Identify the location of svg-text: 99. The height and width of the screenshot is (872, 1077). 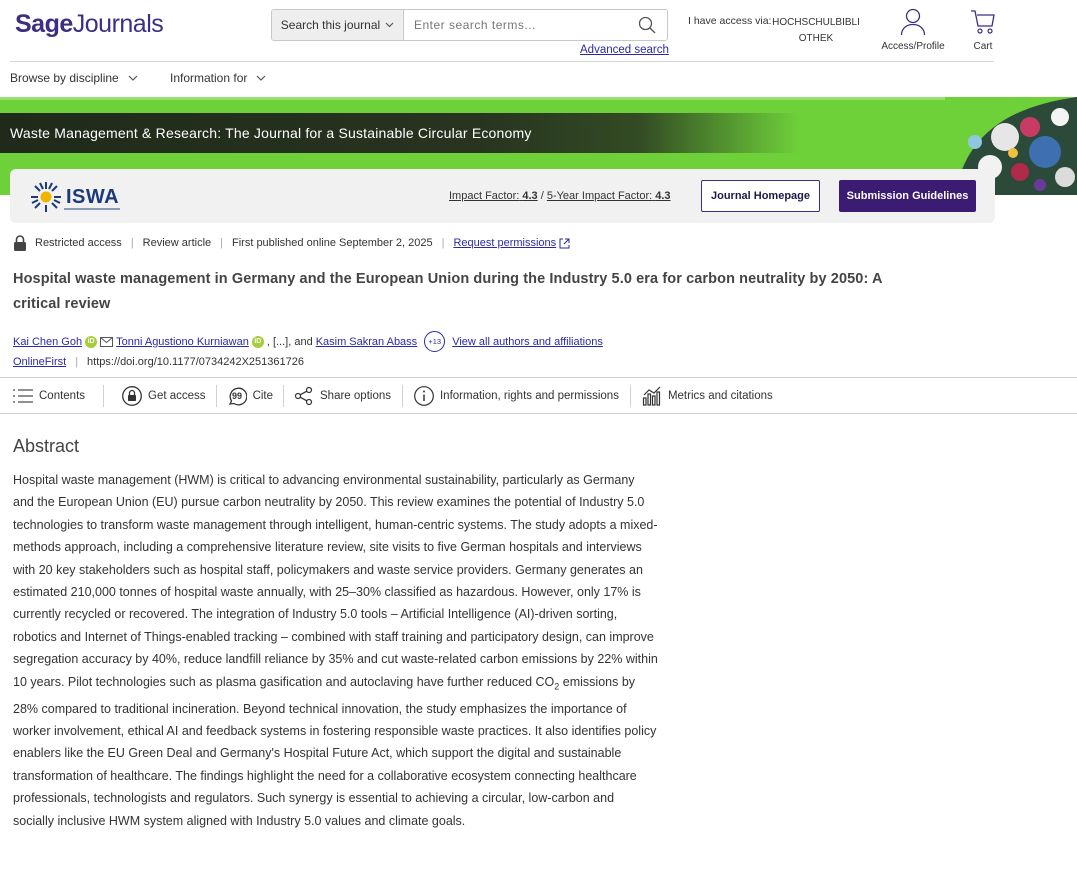
(237, 396).